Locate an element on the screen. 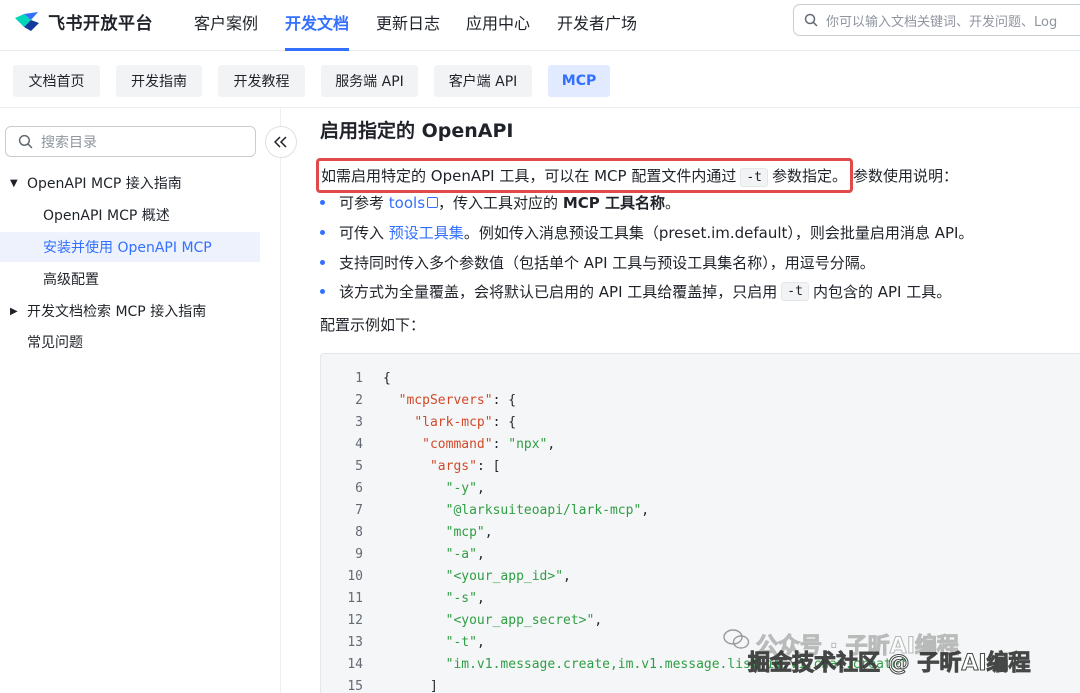 This screenshot has width=1080, height=693. collapse-sidebar-button is located at coordinates (281, 142).